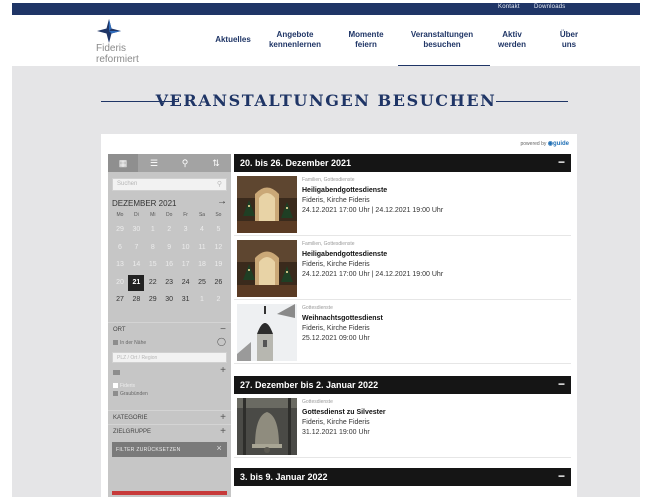 The height and width of the screenshot is (497, 645). I want to click on calendar-day: 17, so click(186, 265).